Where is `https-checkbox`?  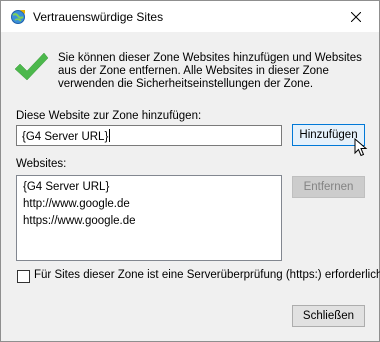
https-checkbox is located at coordinates (23, 276).